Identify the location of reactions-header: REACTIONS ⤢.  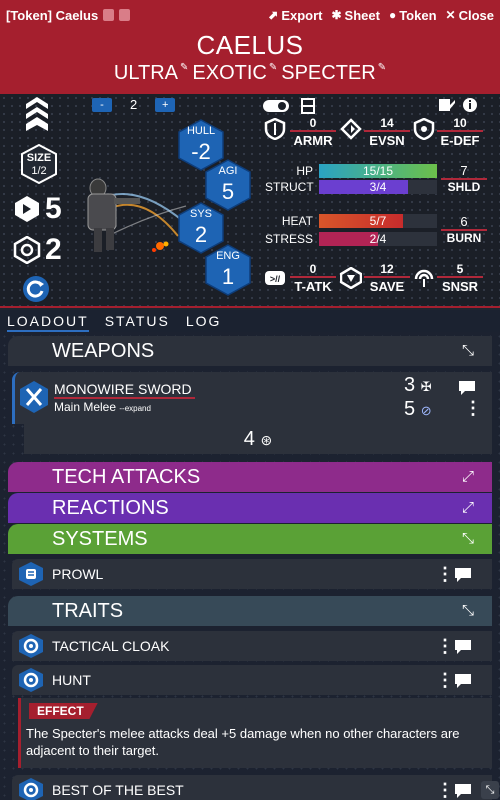
(250, 508).